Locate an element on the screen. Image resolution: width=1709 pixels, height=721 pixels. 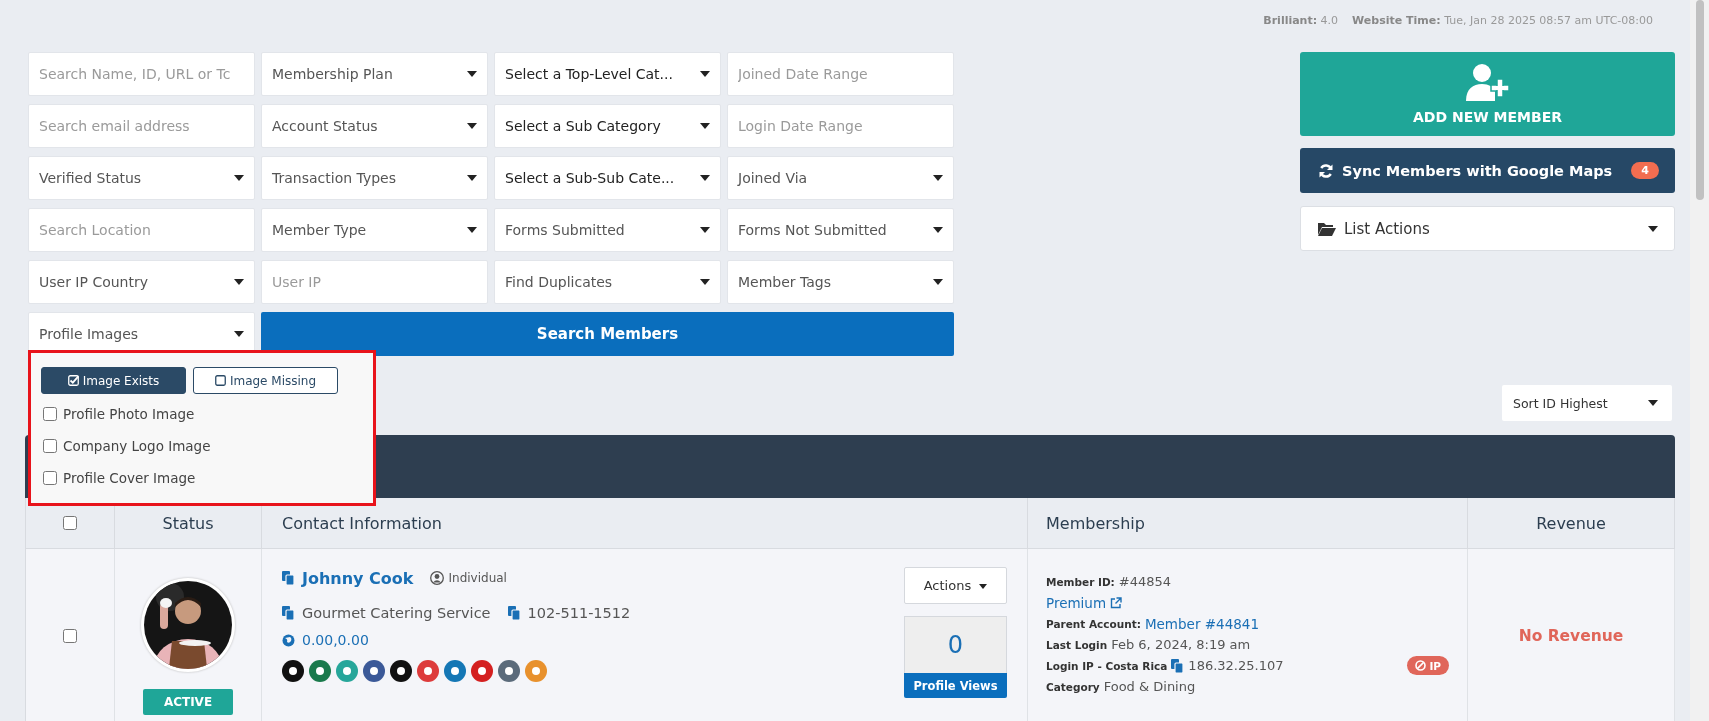
dropdown: Forms Not Submitted is located at coordinates (840, 230).